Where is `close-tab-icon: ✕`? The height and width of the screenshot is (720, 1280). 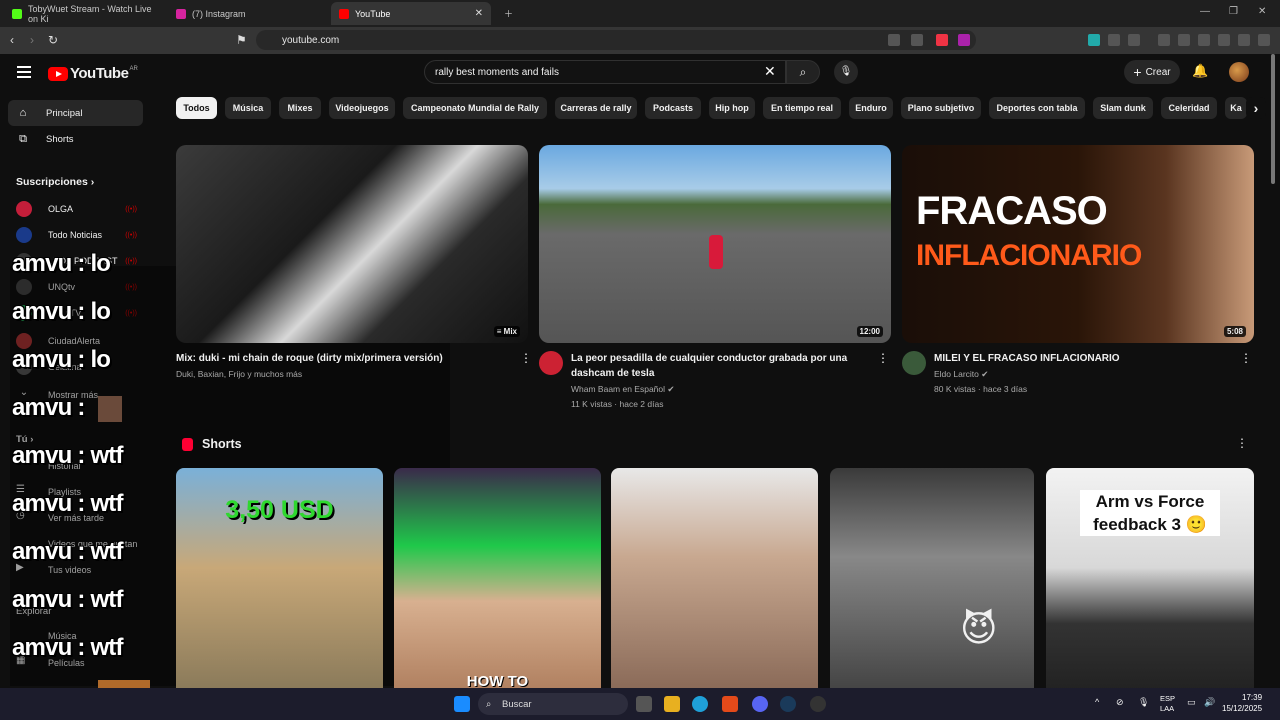
close-tab-icon: ✕ is located at coordinates (479, 13).